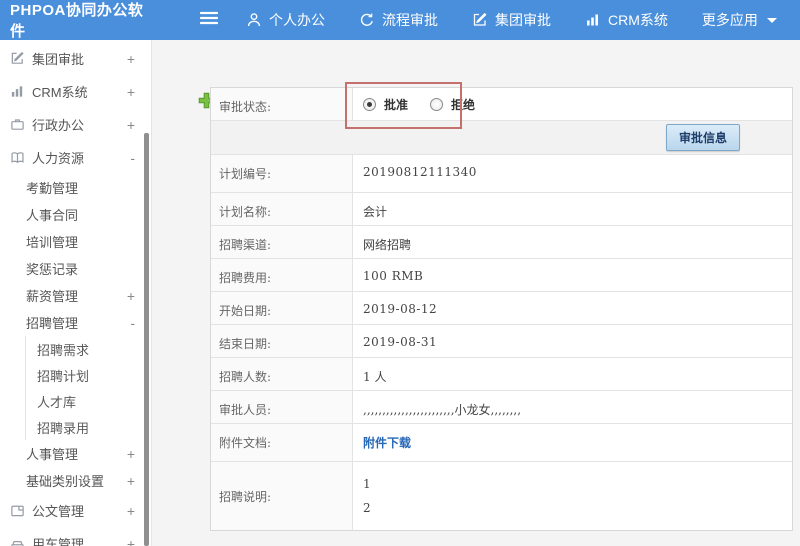 This screenshot has height=546, width=800. I want to click on row-value: 批准 拒绝, so click(572, 104).